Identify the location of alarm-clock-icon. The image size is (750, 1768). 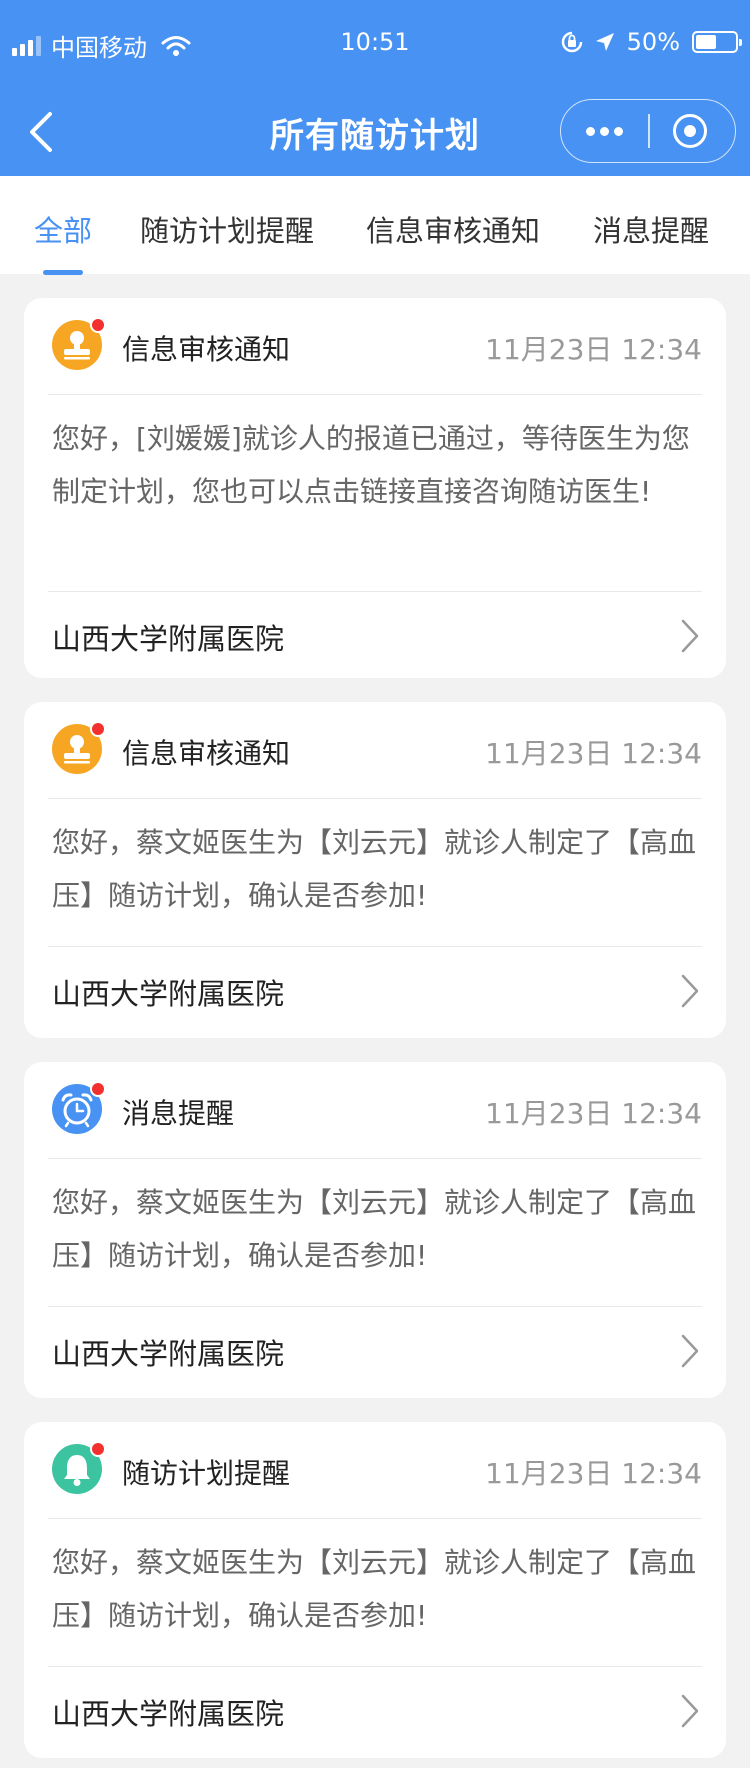
(79, 1107).